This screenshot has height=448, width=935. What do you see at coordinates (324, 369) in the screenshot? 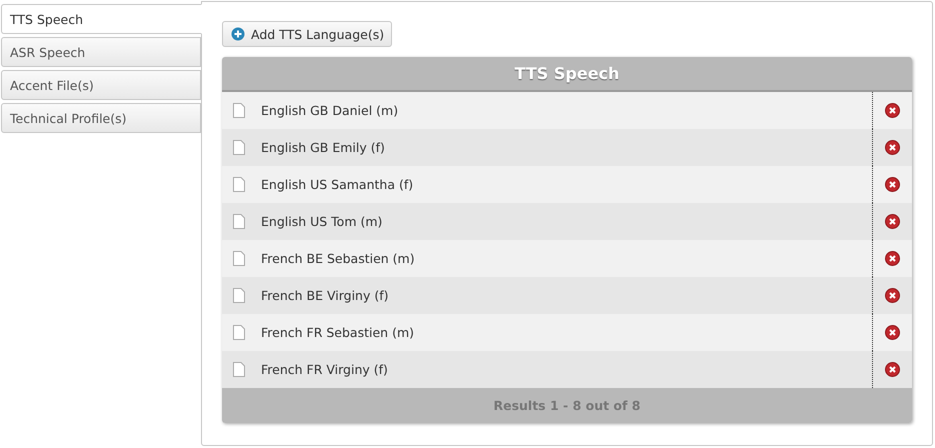
I see `language-name: French FR Virginy (f)` at bounding box center [324, 369].